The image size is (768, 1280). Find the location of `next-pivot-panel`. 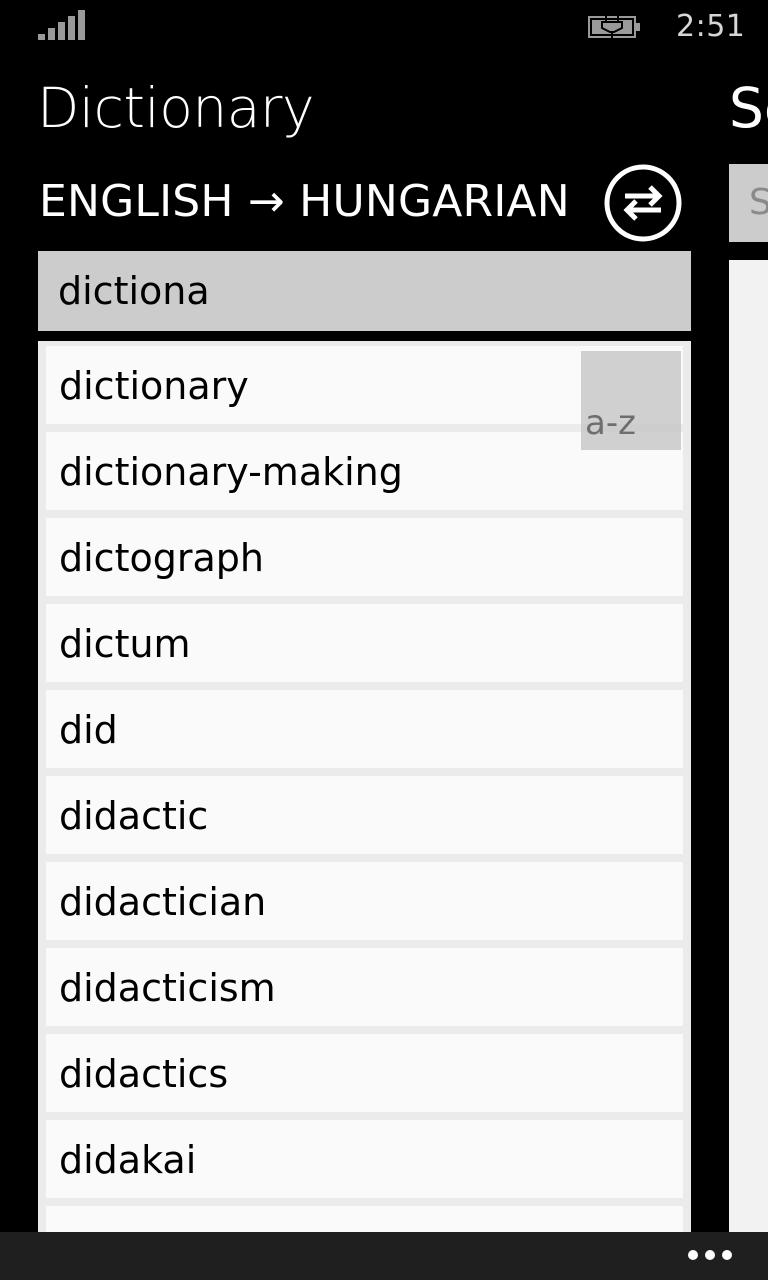

next-pivot-panel is located at coordinates (748, 746).